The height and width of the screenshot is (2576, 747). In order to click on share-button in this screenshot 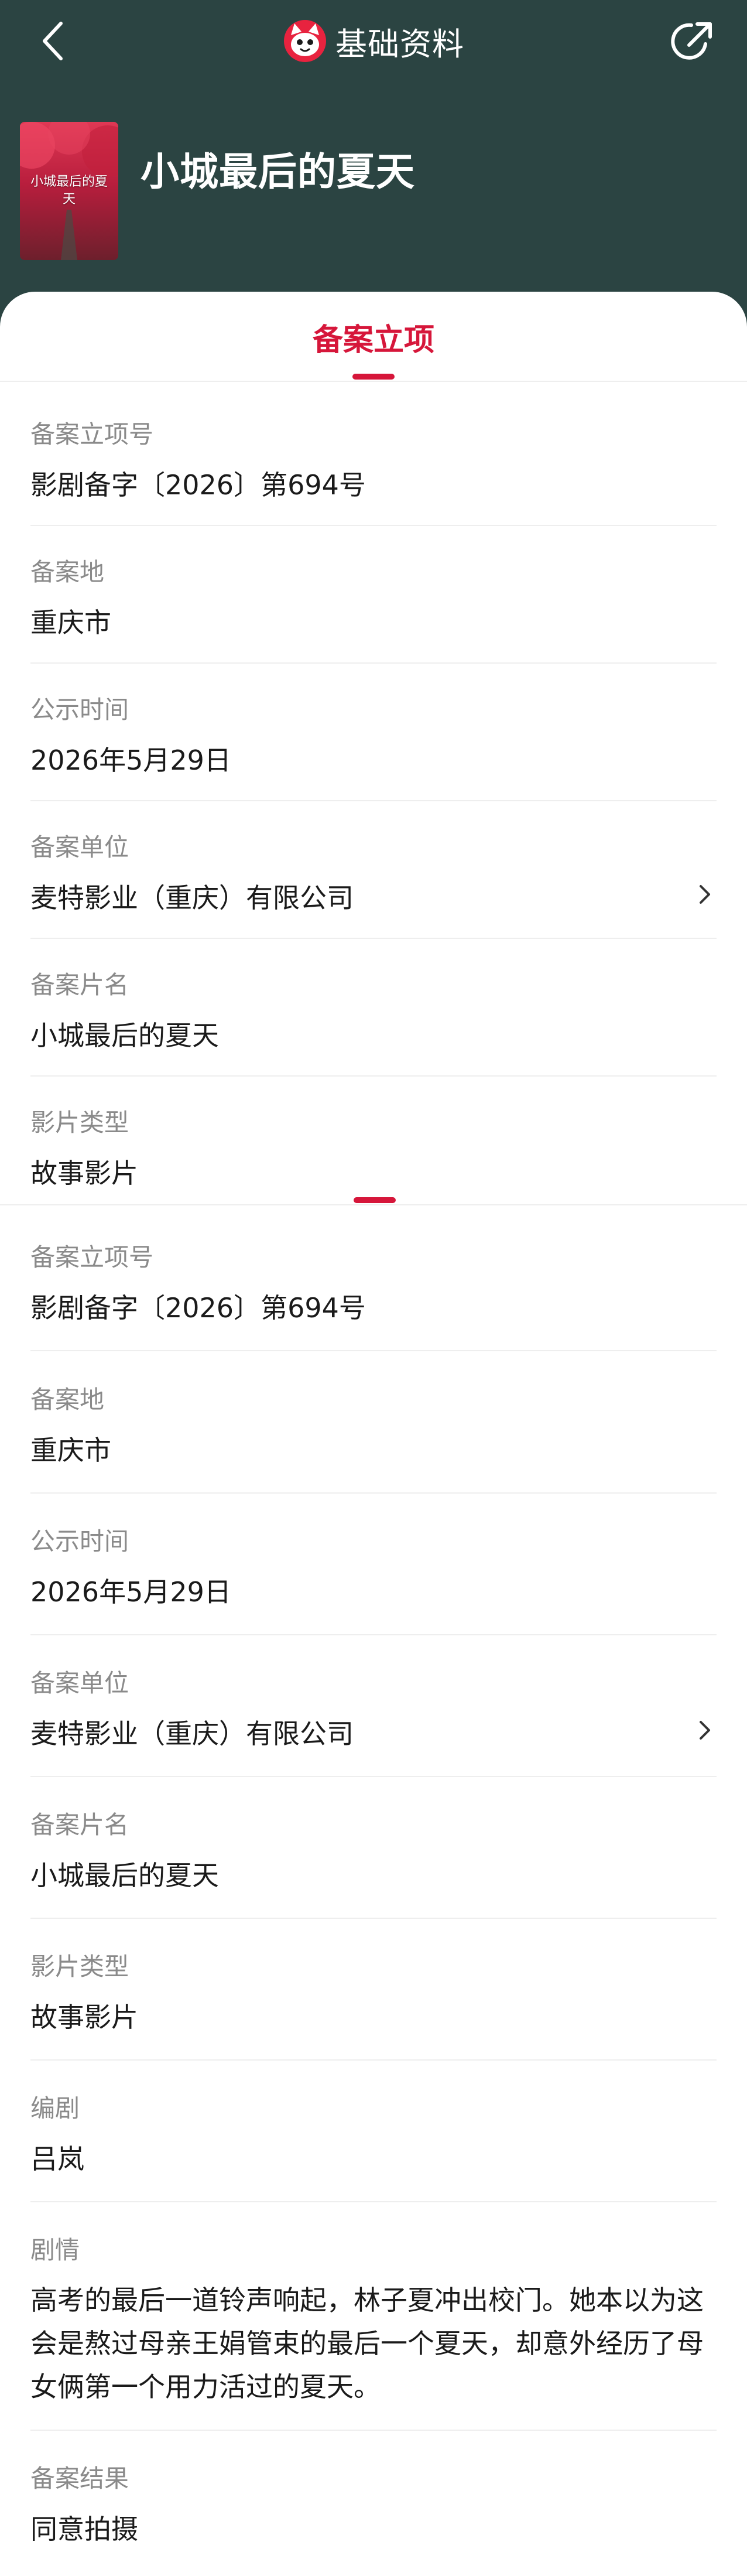, I will do `click(692, 42)`.